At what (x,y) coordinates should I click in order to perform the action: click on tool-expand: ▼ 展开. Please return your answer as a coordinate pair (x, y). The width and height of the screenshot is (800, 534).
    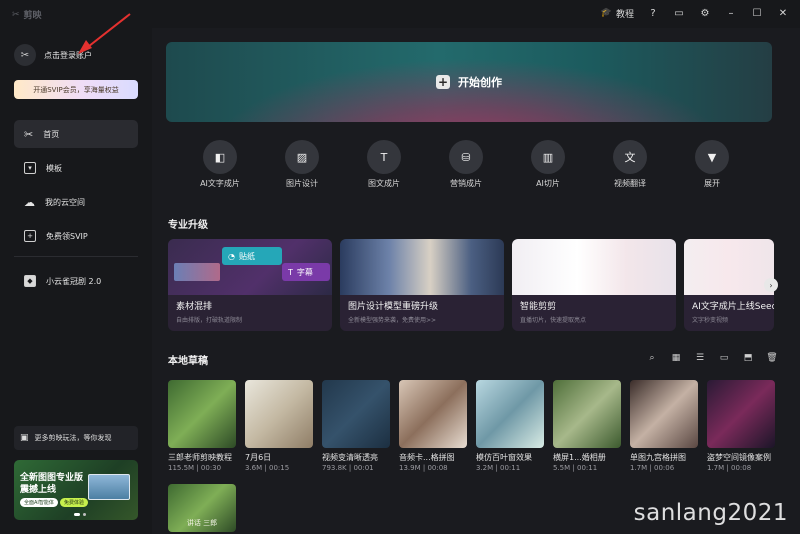
    Looking at the image, I should click on (712, 164).